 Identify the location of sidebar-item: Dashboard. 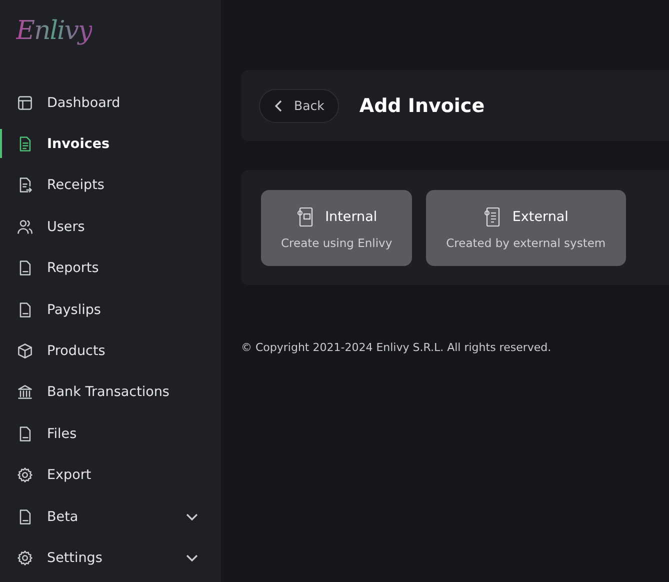
(110, 103).